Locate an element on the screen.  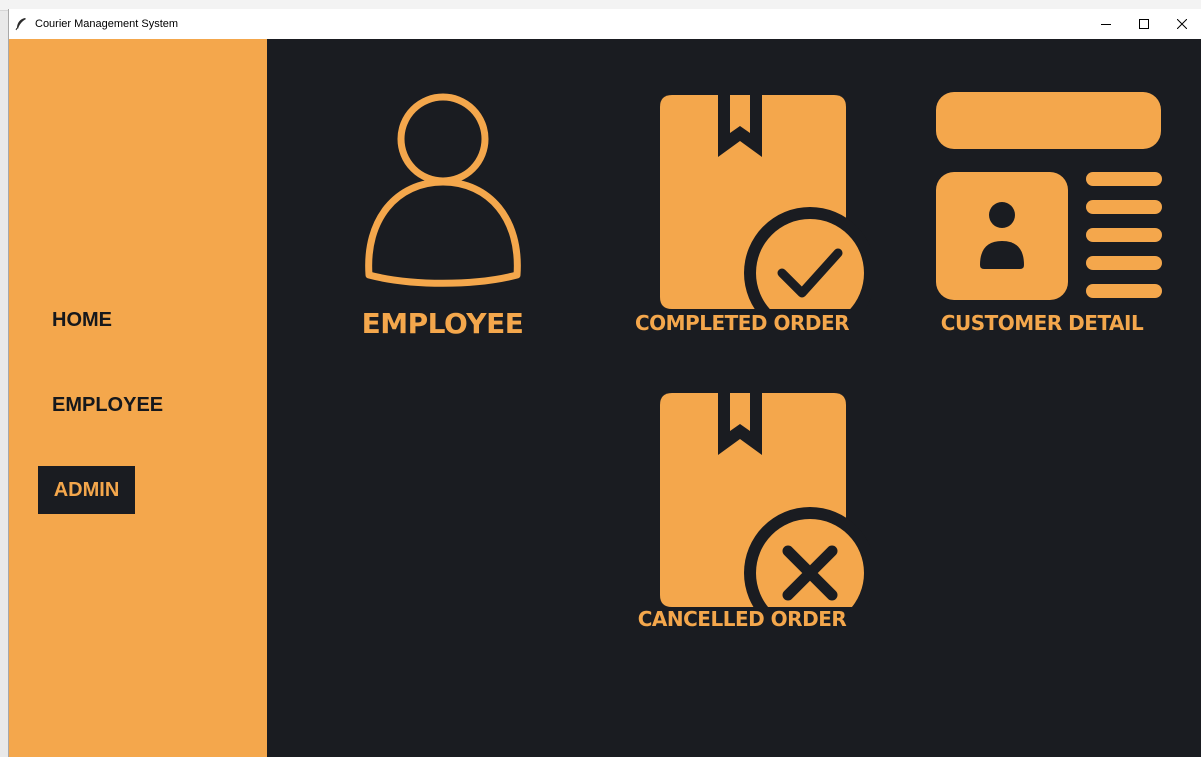
completed-order-tile: COMPLETED ORDER is located at coordinates (742, 214).